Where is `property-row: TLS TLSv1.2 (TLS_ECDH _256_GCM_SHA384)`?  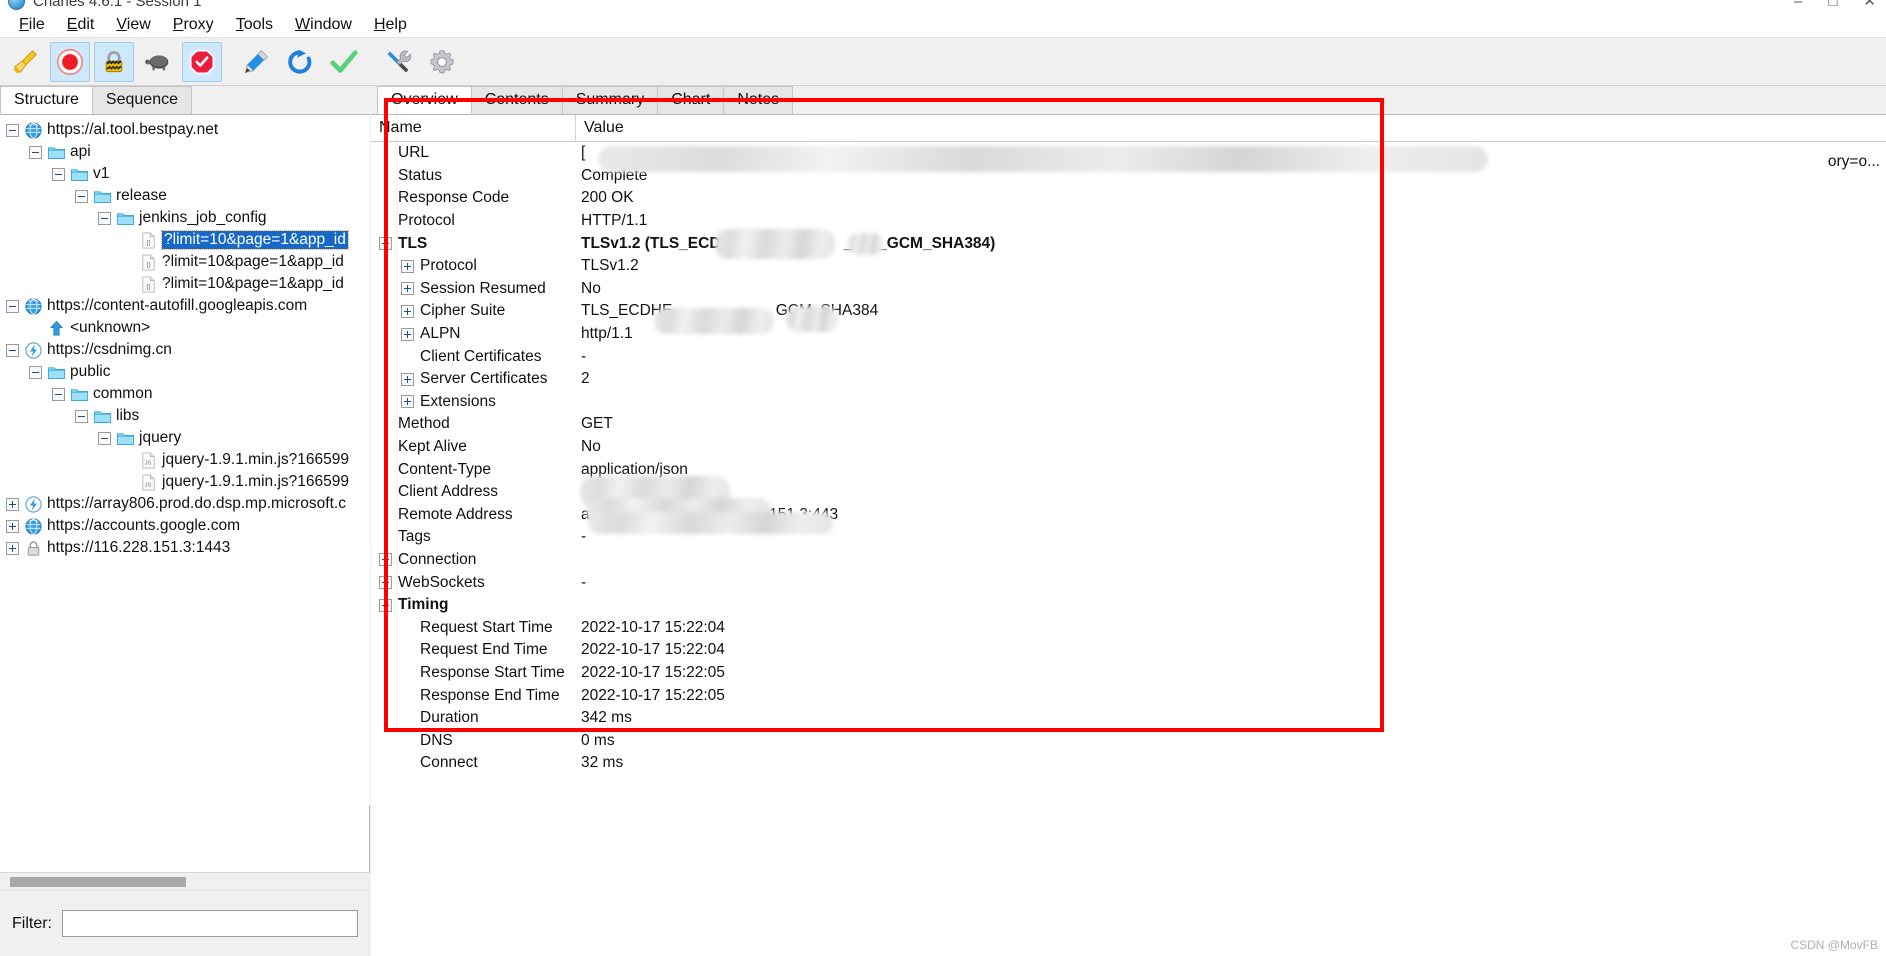 property-row: TLS TLSv1.2 (TLS_ECDH _256_GCM_SHA384) is located at coordinates (1128, 243).